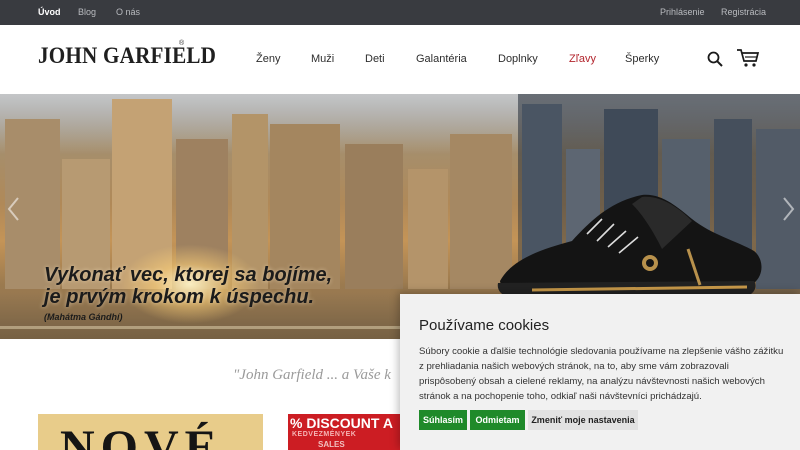 The image size is (800, 450). Describe the element at coordinates (375, 59) in the screenshot. I see `nav-item-deti: Deti` at that location.